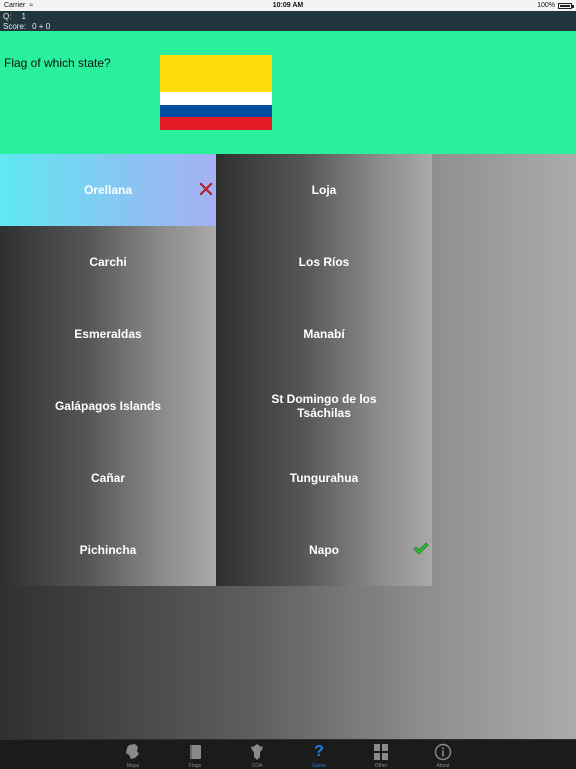 The height and width of the screenshot is (769, 576). What do you see at coordinates (288, 754) in the screenshot?
I see `tab-bar: Maps Flags COA ? Game Other About` at bounding box center [288, 754].